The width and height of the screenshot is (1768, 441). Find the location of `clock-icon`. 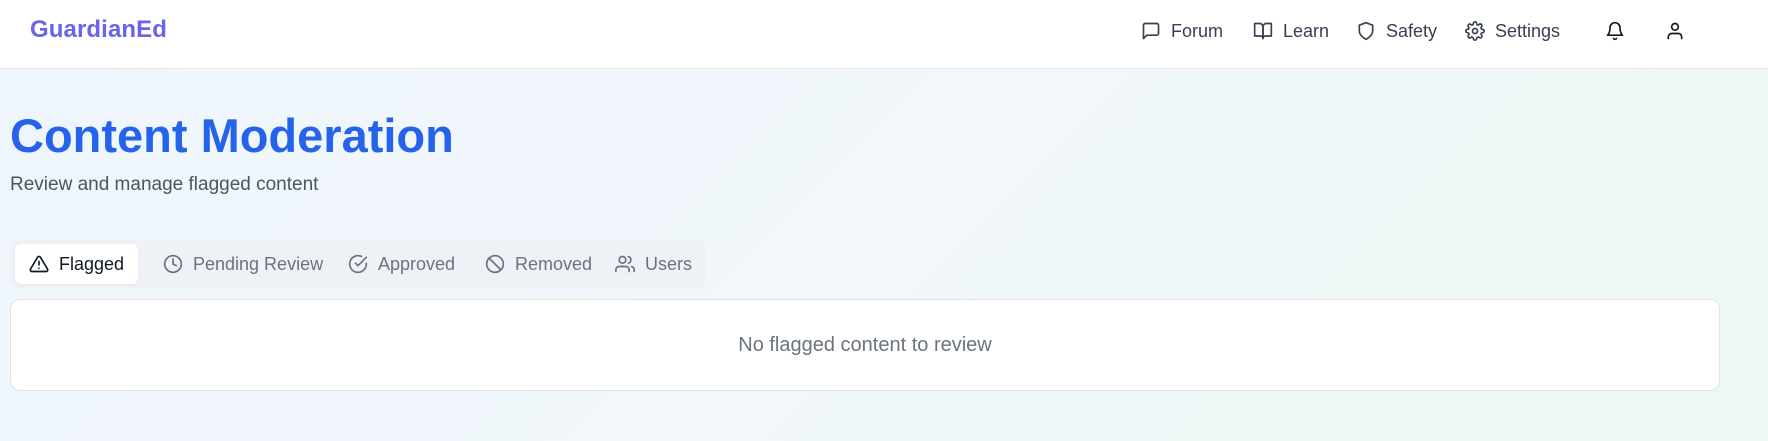

clock-icon is located at coordinates (173, 264).